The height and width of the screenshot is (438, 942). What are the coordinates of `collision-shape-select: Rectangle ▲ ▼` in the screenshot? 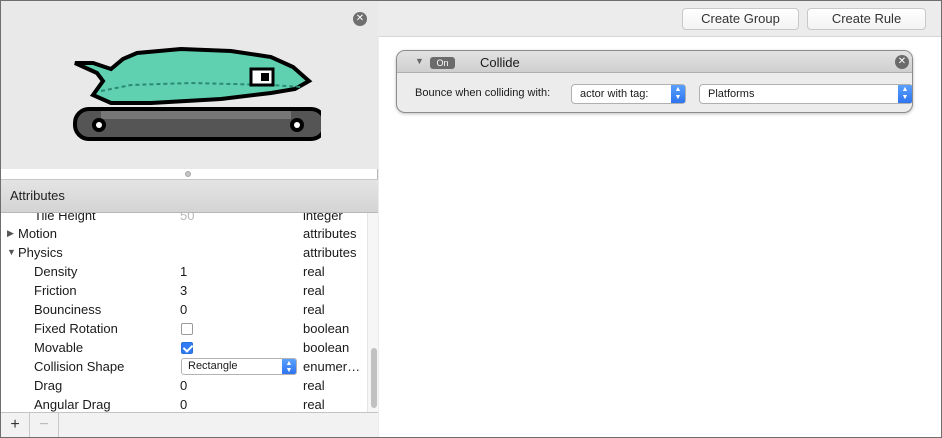 It's located at (239, 366).